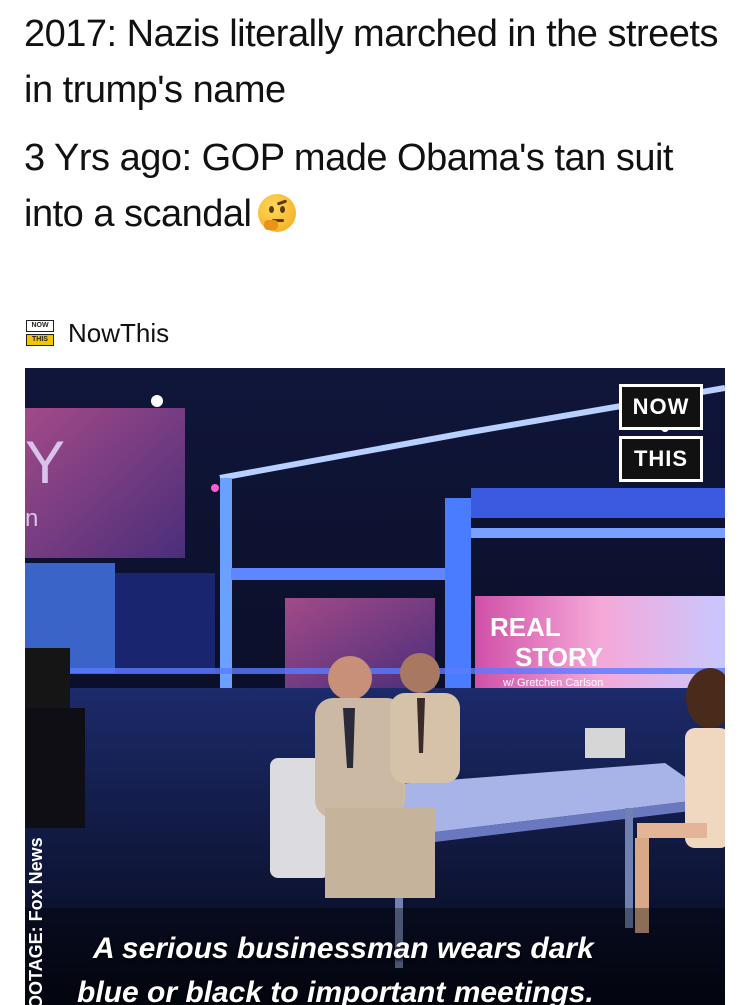 This screenshot has height=1005, width=749. Describe the element at coordinates (525, 627) in the screenshot. I see `set-sign-line1: REAL` at that location.